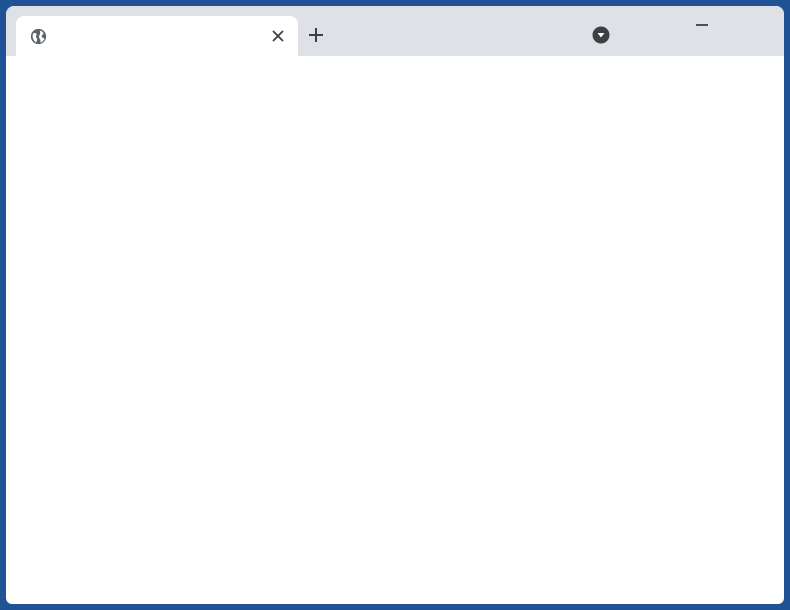 This screenshot has width=790, height=610. I want to click on new-tab-button, so click(316, 35).